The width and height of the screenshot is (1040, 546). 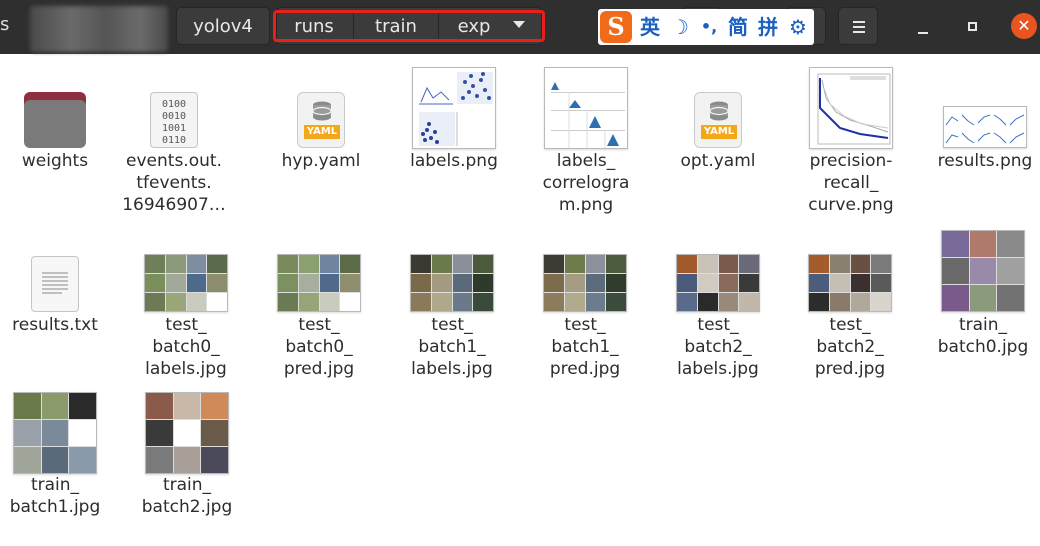 I want to click on header-bar: s yolov4 runs train exp S 英 ☽ •, 简 拼 ⚙ ✕, so click(x=520, y=27).